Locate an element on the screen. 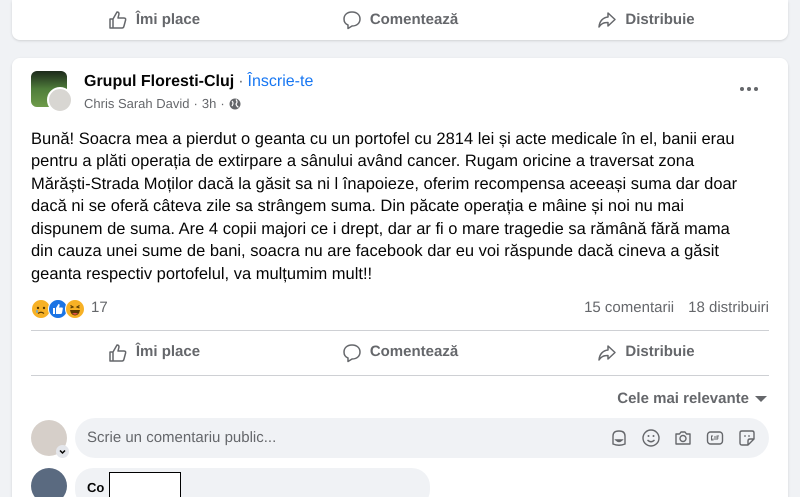 Image resolution: width=800 pixels, height=497 pixels. share-count: 18 distribuiri is located at coordinates (728, 308).